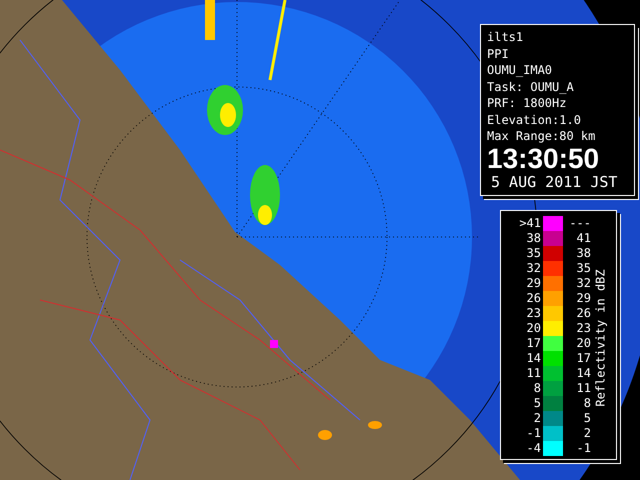 The image size is (640, 480). Describe the element at coordinates (533, 238) in the screenshot. I see `legend-low-label: 38` at that location.